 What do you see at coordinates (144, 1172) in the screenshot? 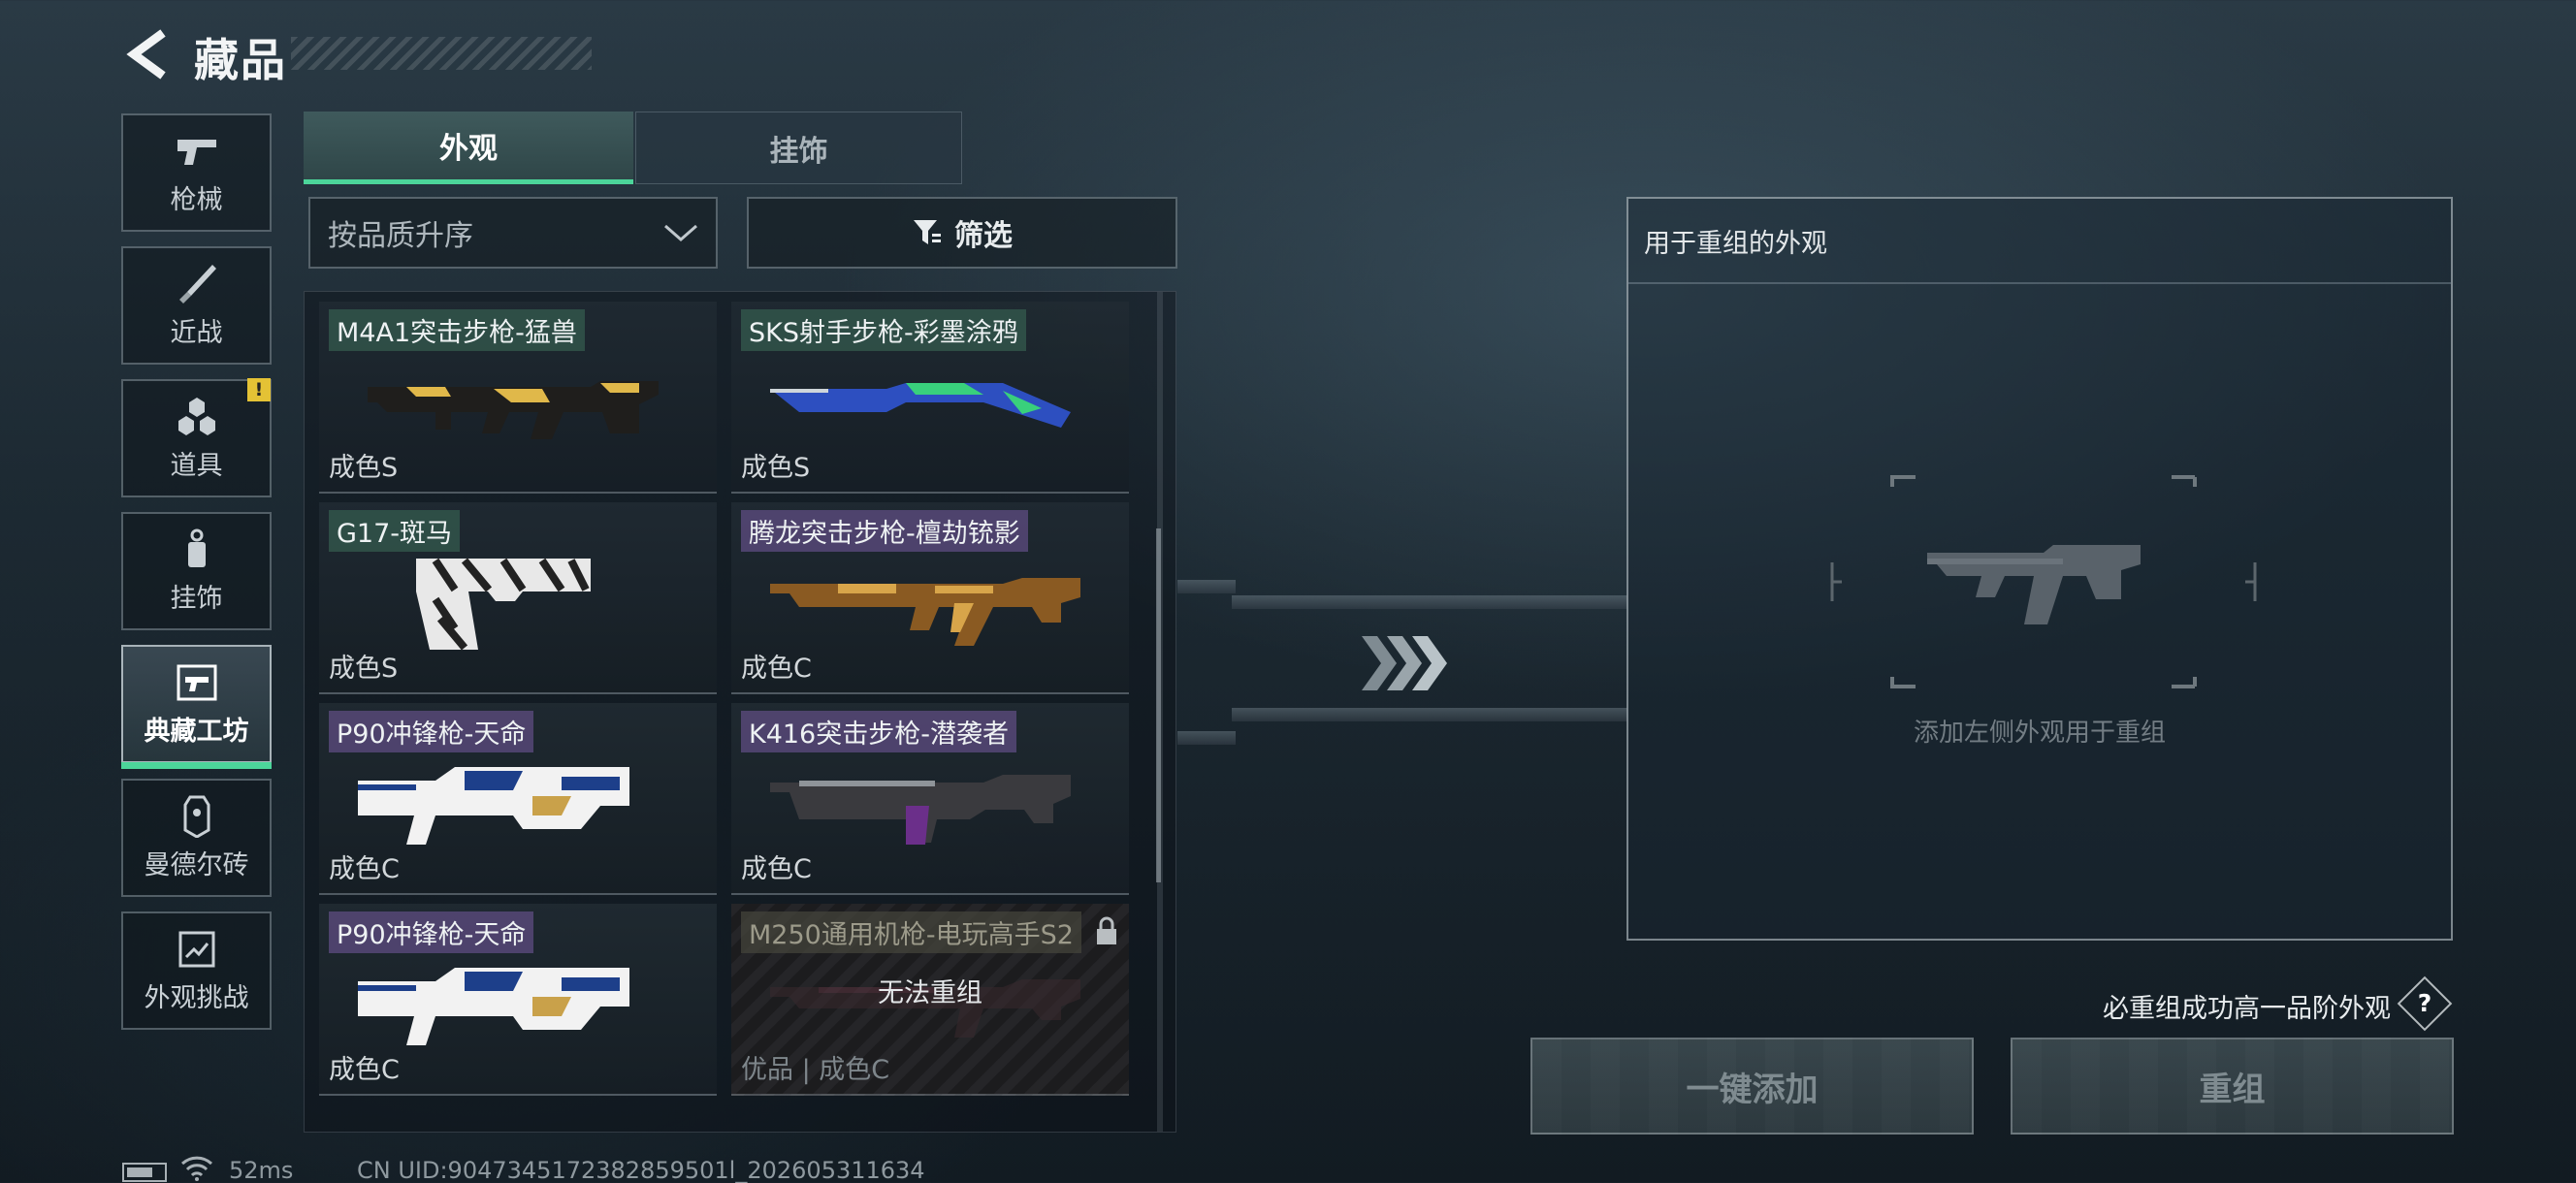
I see `battery-icon` at bounding box center [144, 1172].